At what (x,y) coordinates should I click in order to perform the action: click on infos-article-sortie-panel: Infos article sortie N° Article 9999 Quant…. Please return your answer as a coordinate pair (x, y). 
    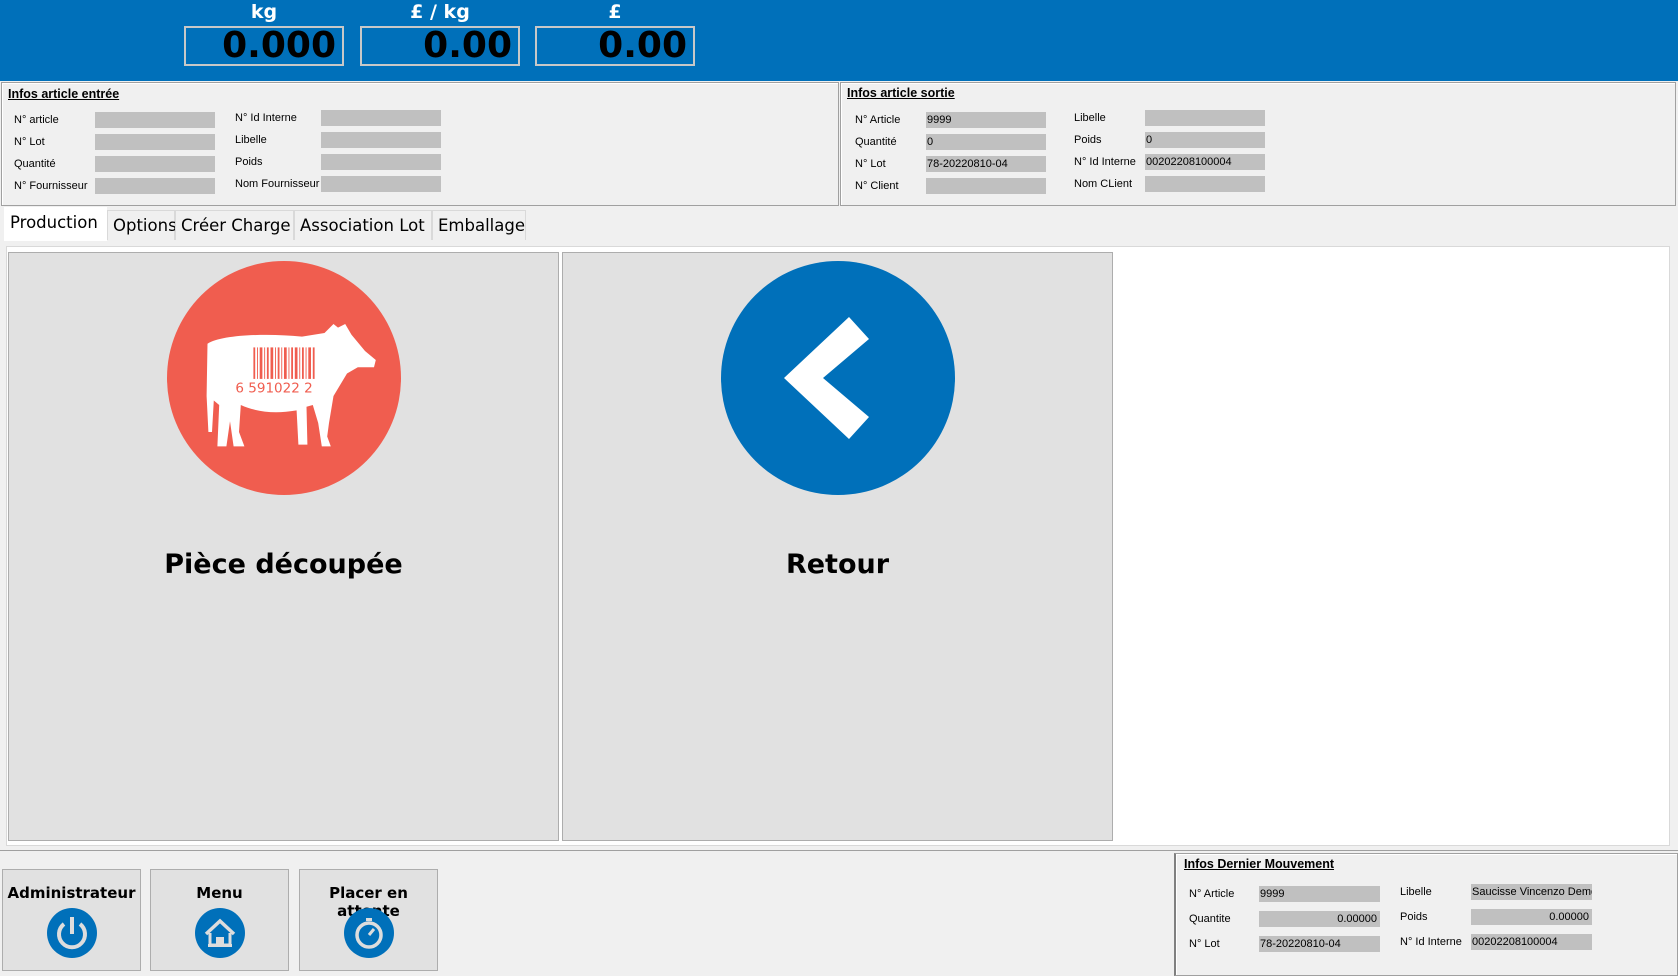
    Looking at the image, I should click on (1258, 144).